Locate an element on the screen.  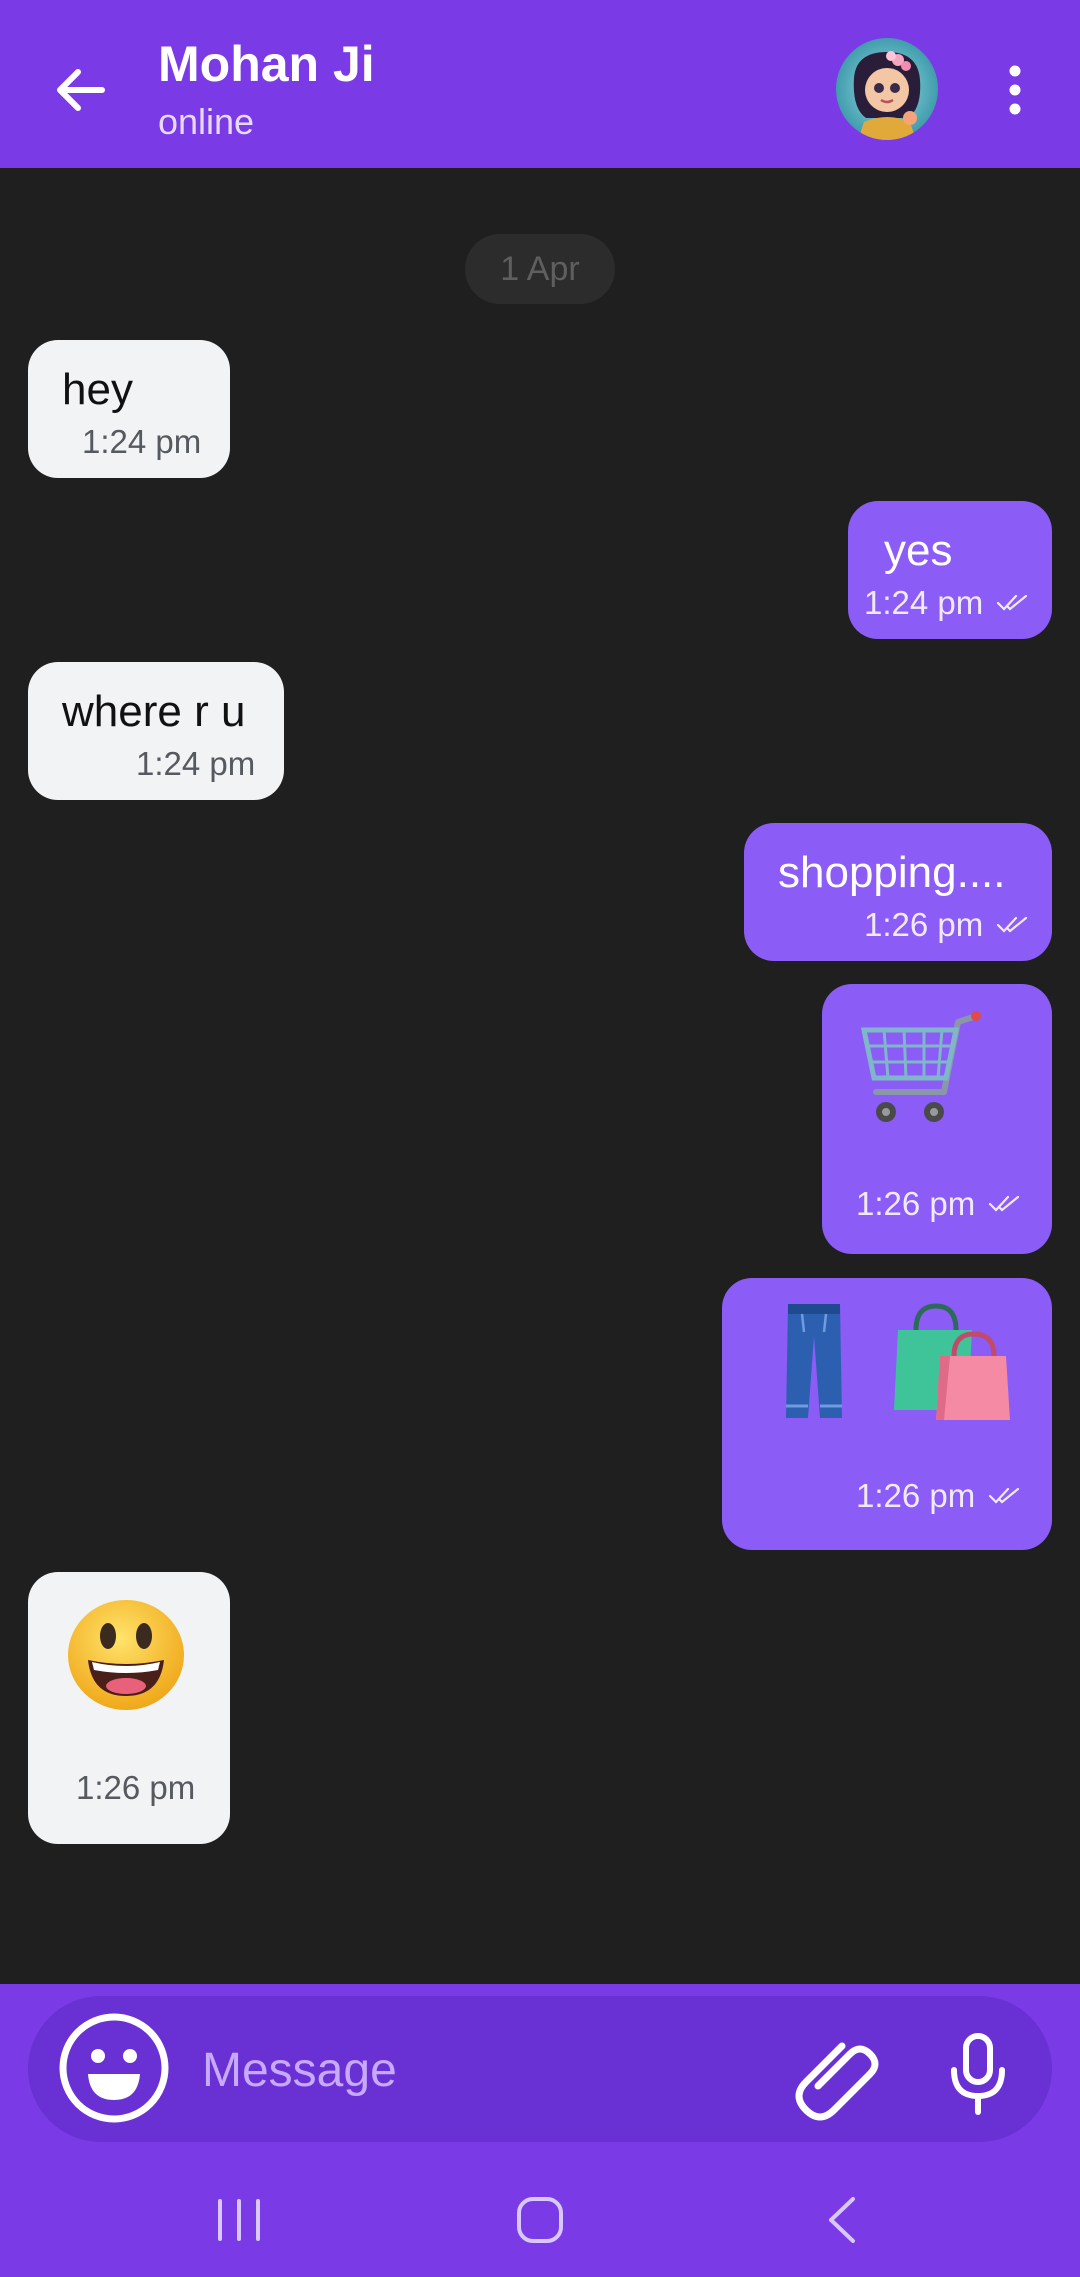
message-bubble-incoming: hey 1:24 pm is located at coordinates (129, 409).